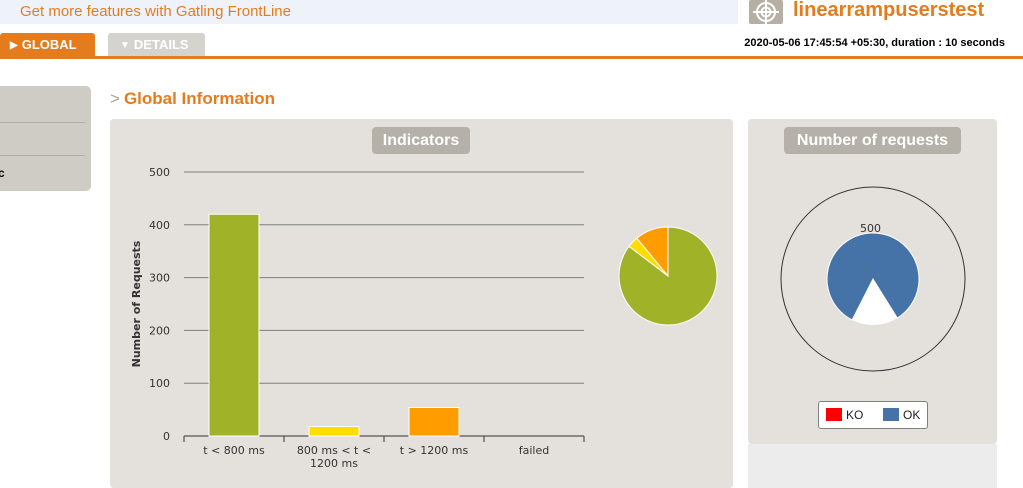 Image resolution: width=1023 pixels, height=488 pixels. Describe the element at coordinates (891, 414) in the screenshot. I see `legend-ok-swatch` at that location.